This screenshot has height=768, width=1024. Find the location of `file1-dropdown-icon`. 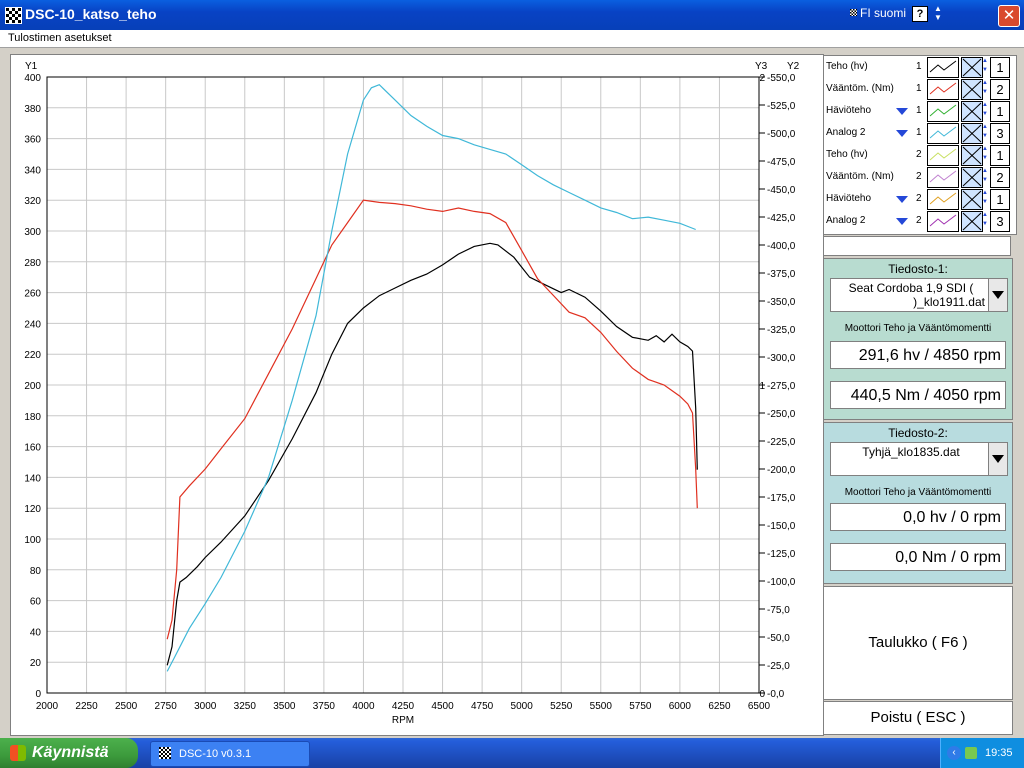

file1-dropdown-icon is located at coordinates (997, 295).